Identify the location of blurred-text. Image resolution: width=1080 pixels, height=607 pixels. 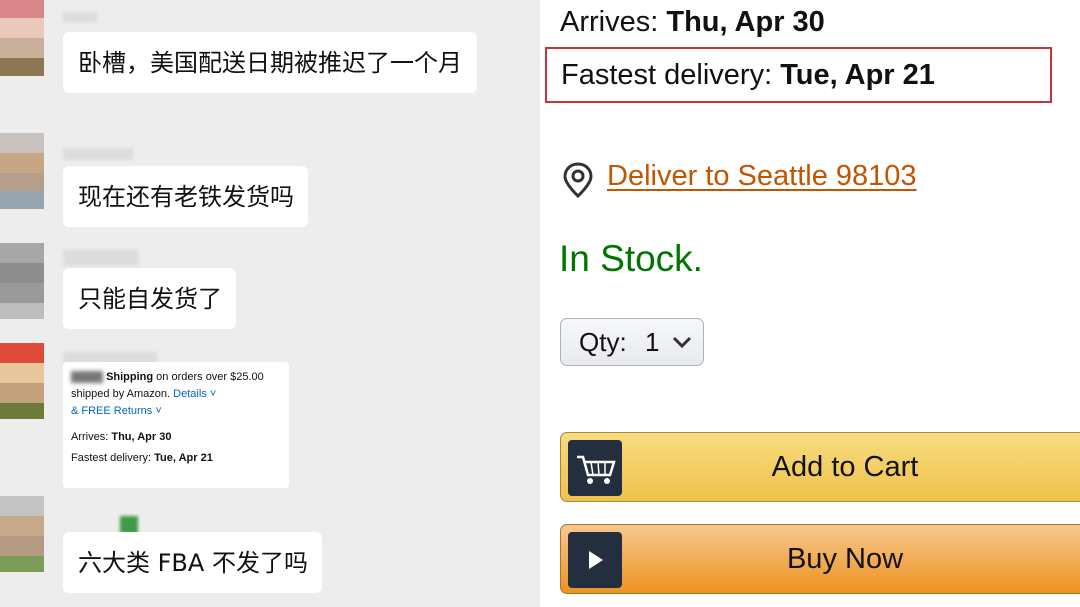
(87, 377).